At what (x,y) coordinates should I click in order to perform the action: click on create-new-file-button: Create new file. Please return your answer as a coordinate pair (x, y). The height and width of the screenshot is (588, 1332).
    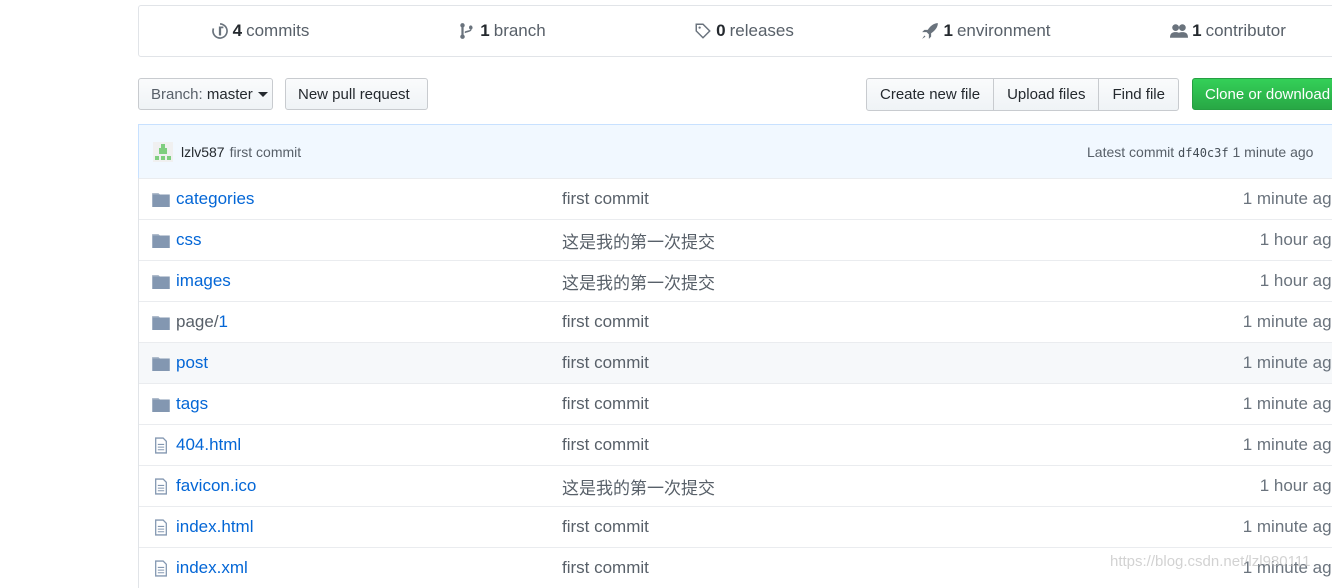
    Looking at the image, I should click on (930, 94).